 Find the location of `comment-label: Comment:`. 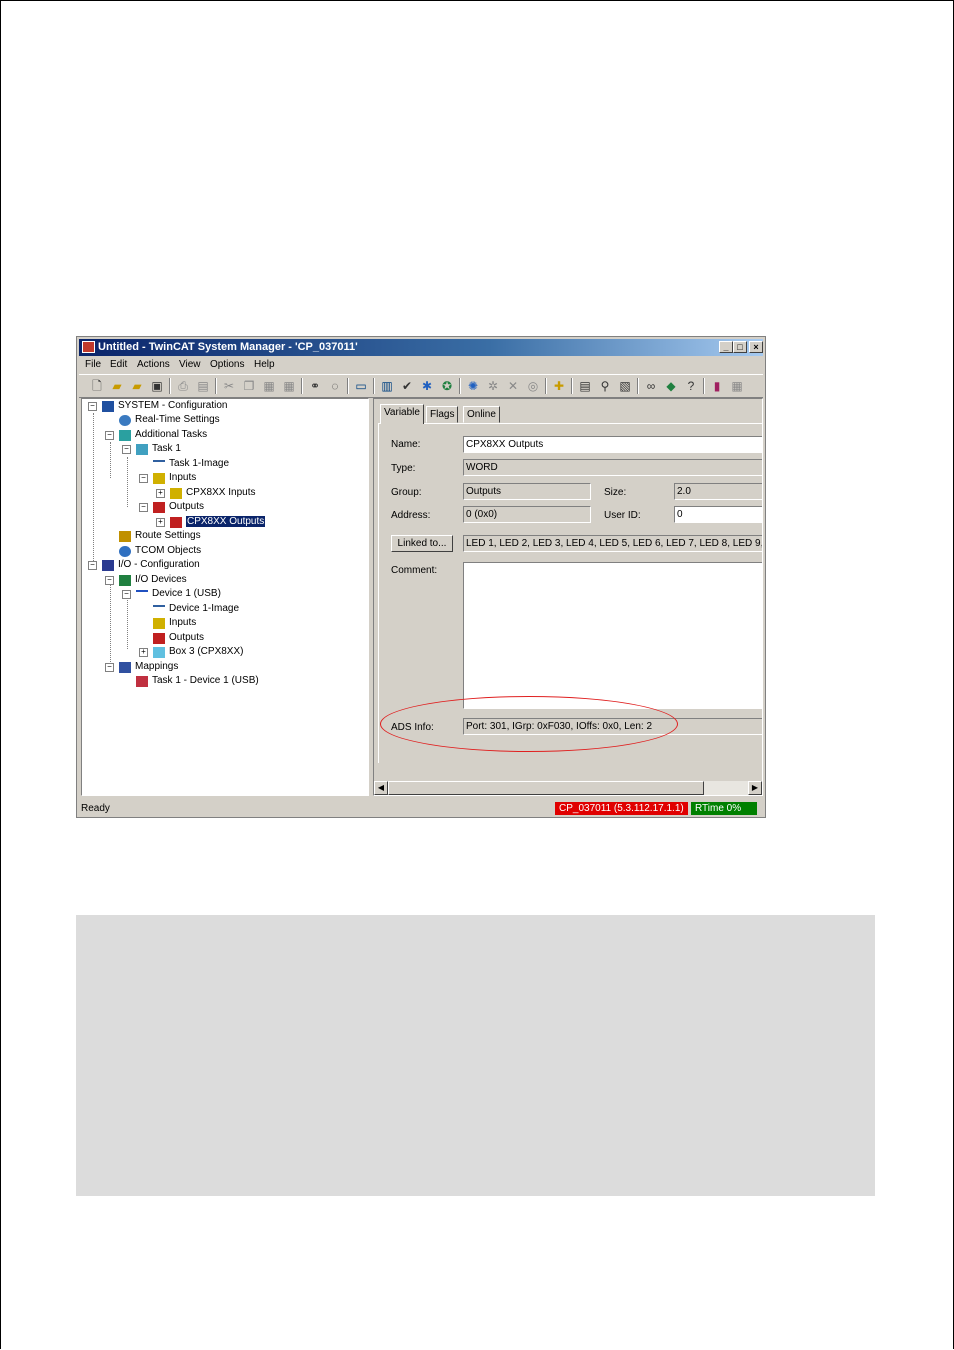

comment-label: Comment: is located at coordinates (414, 570).